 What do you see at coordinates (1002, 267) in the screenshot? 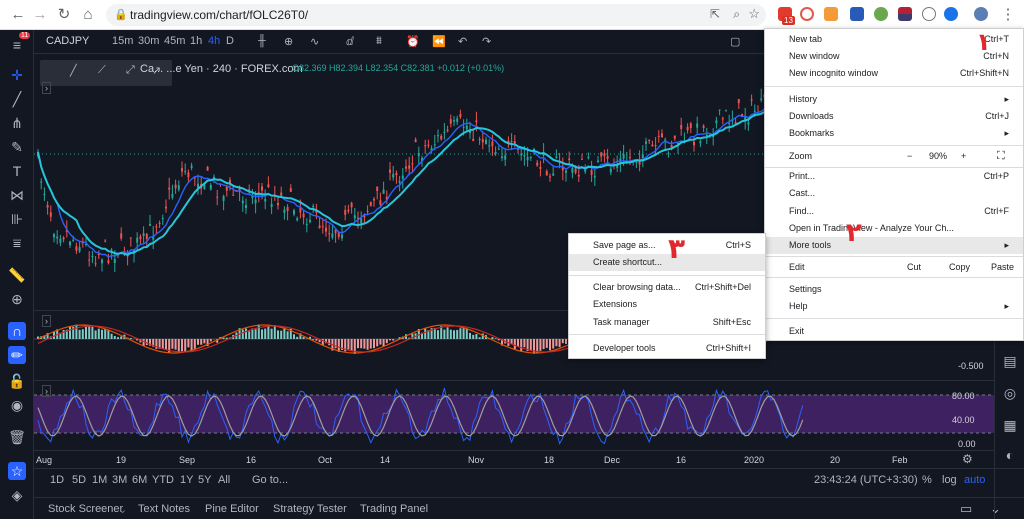
I see `edit-paste-button: Paste` at bounding box center [1002, 267].